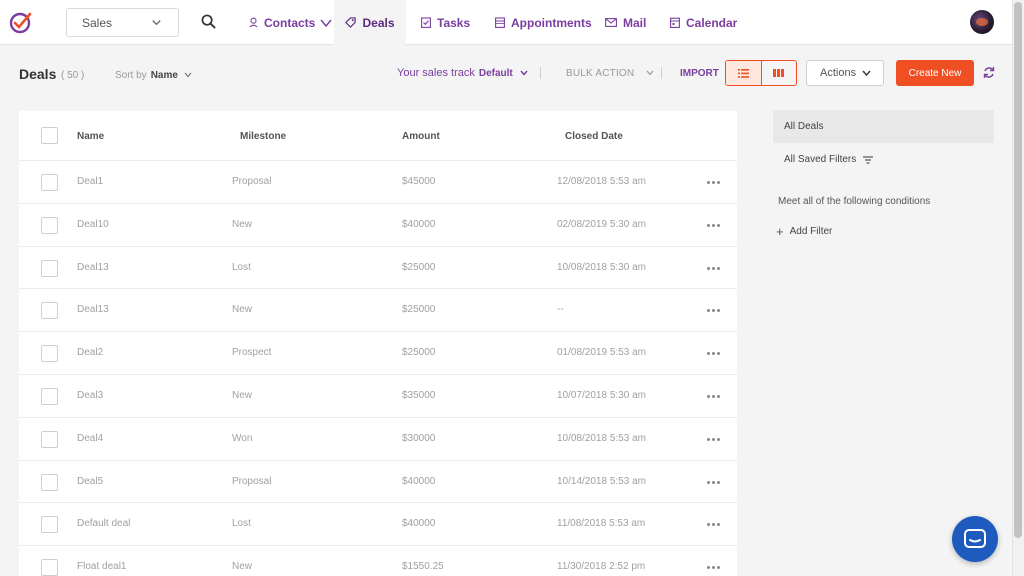 This screenshot has width=1024, height=576. I want to click on cell-amount: $45000, so click(419, 181).